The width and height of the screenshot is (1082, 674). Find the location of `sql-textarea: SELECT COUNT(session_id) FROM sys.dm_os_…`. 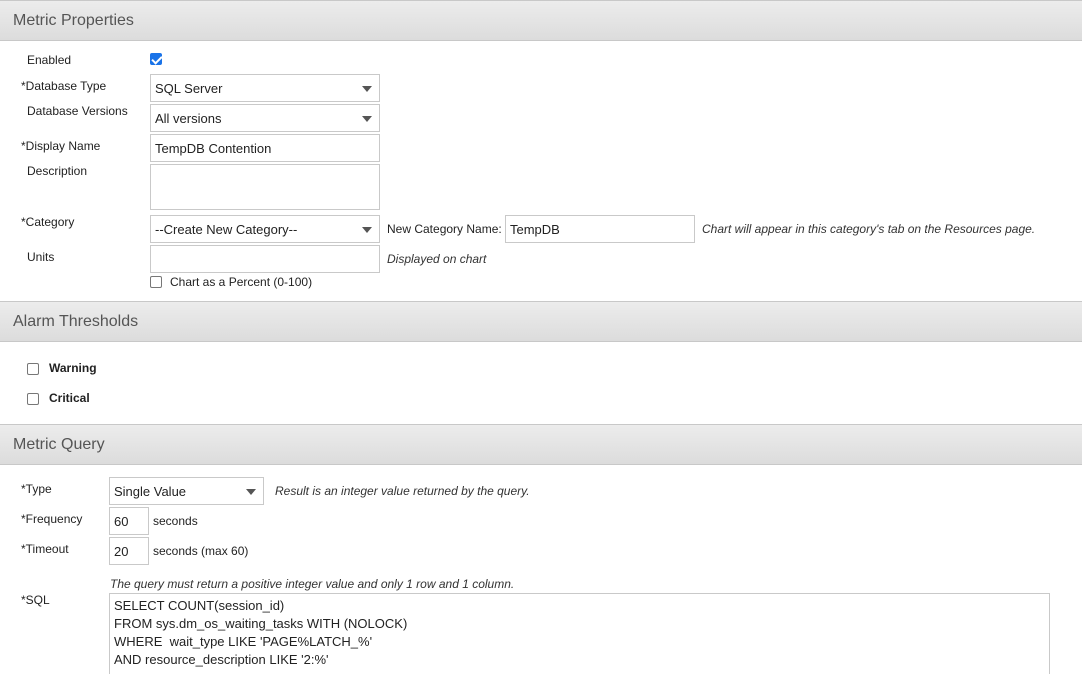

sql-textarea: SELECT COUNT(session_id) FROM sys.dm_os_… is located at coordinates (579, 633).